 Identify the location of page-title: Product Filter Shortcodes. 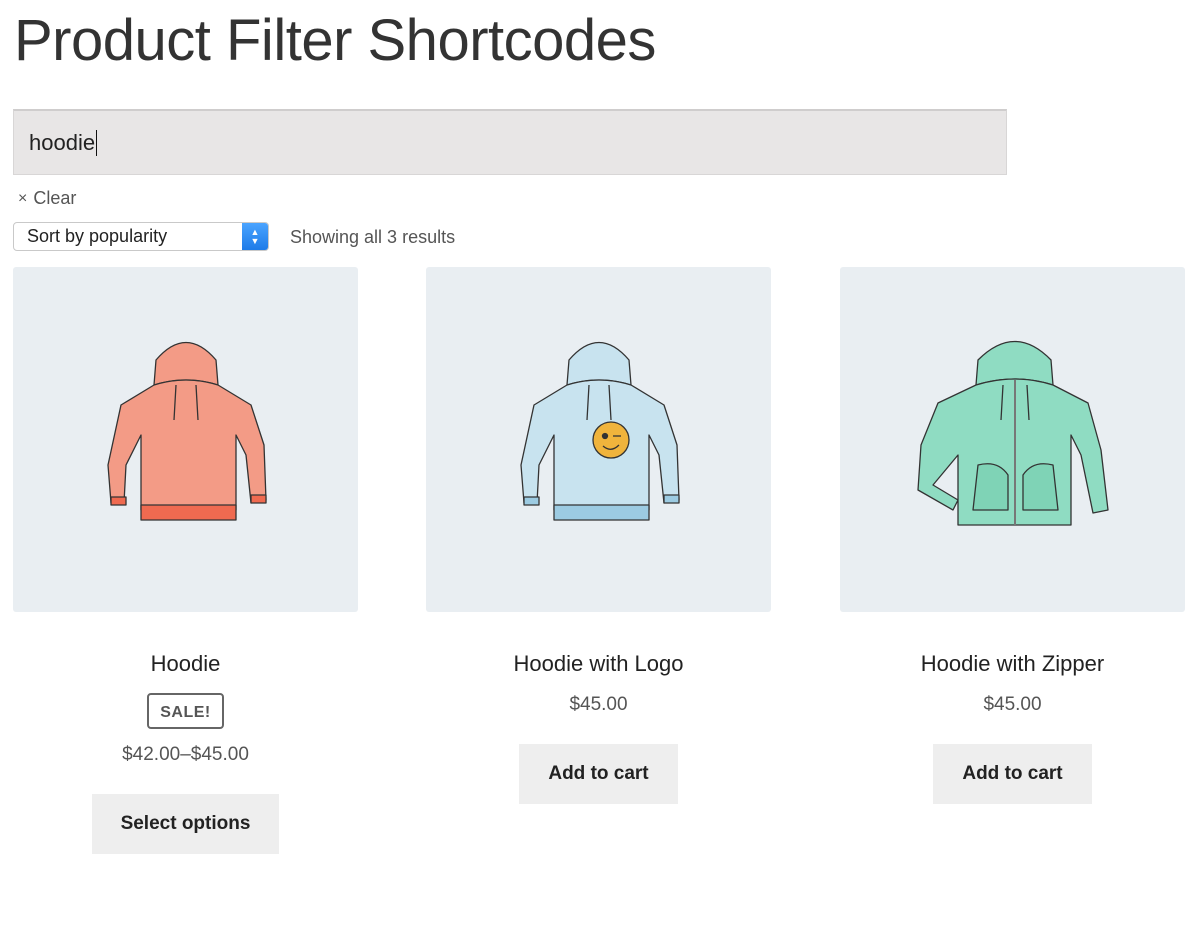
(335, 40).